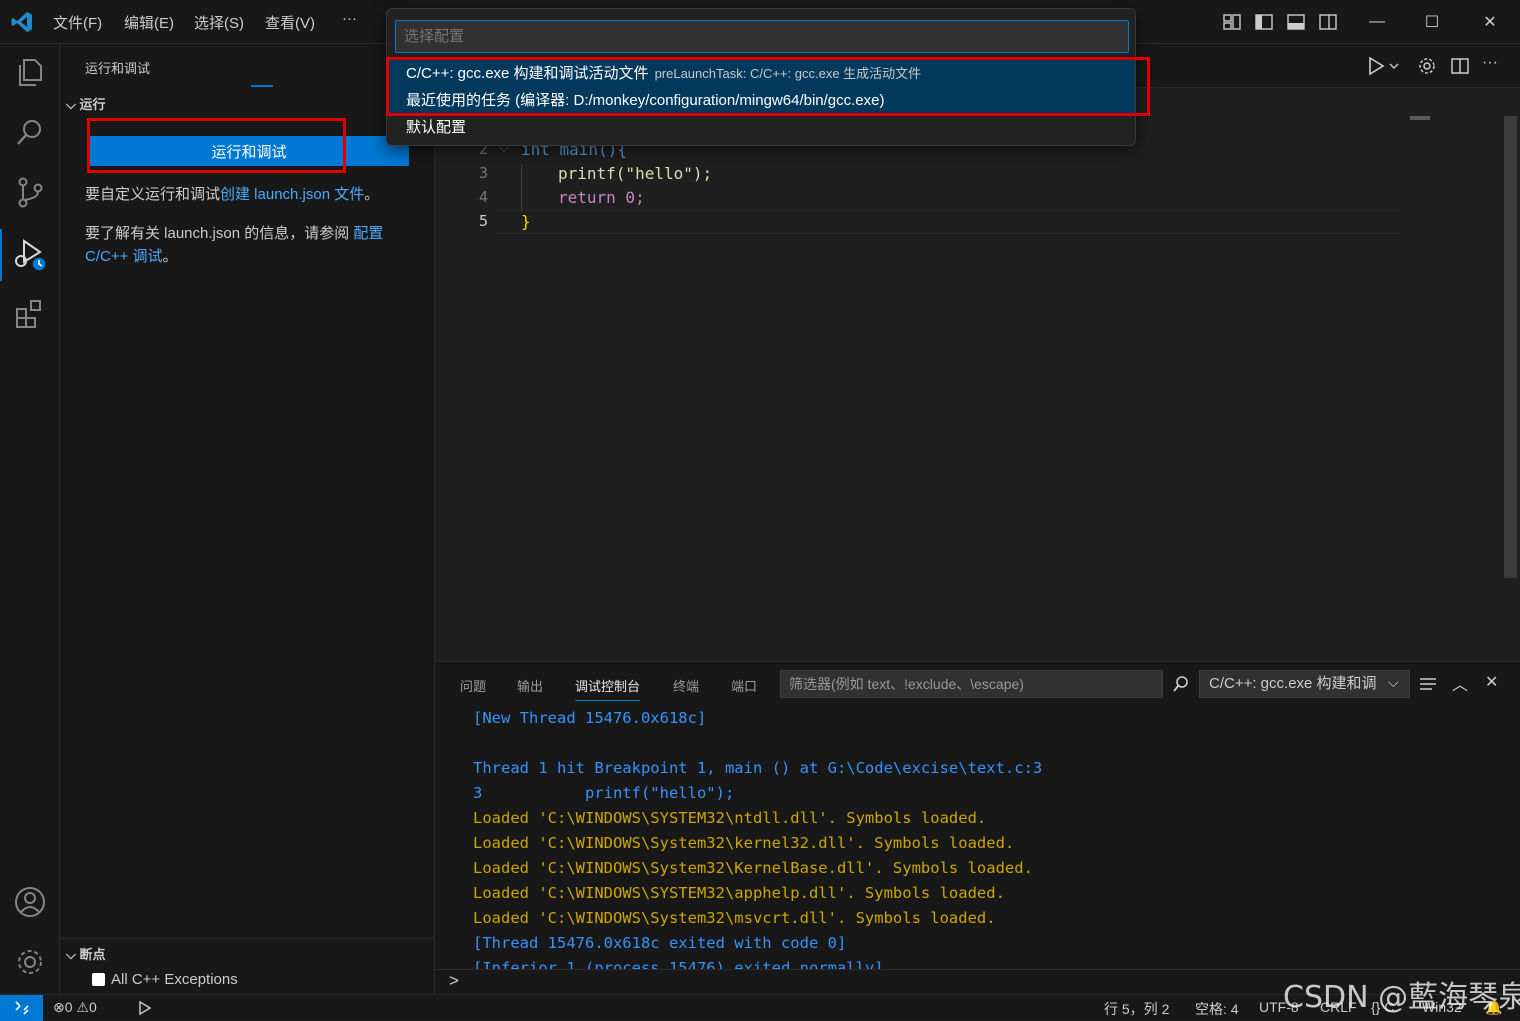 The height and width of the screenshot is (1021, 1520). I want to click on select-configuration-quickpick: C/C++: gcc.exe 构建和调试活动文件preLaunchTask, so click(761, 77).